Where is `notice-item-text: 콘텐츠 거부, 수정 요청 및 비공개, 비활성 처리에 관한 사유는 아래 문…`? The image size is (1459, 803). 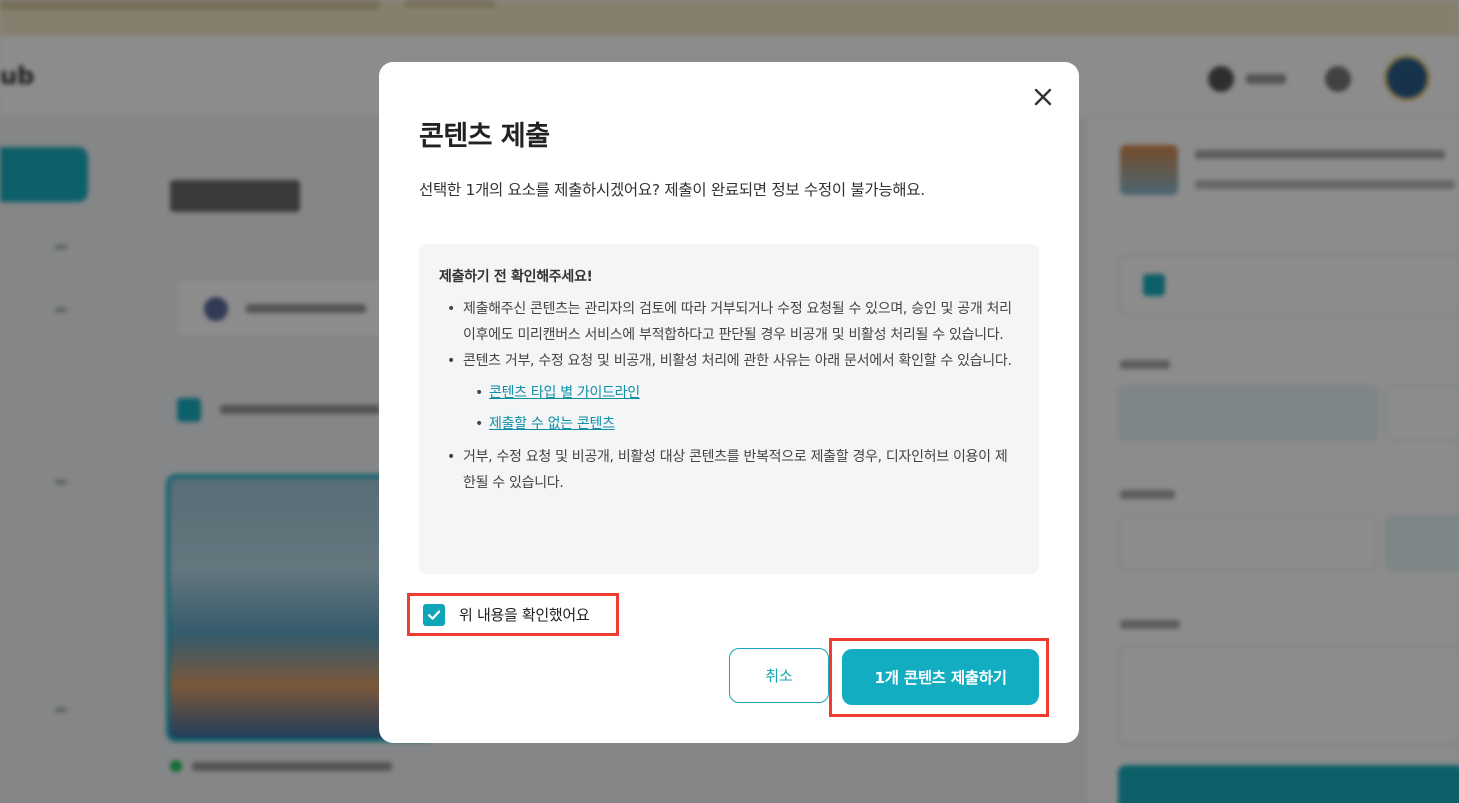 notice-item-text: 콘텐츠 거부, 수정 요청 및 비공개, 비활성 처리에 관한 사유는 아래 문… is located at coordinates (737, 361).